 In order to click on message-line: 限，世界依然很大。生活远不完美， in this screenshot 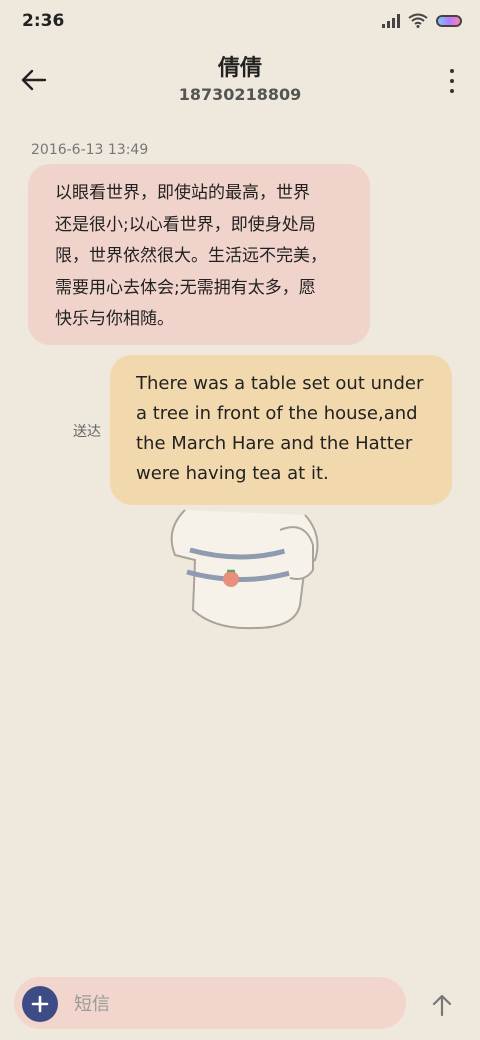, I will do `click(191, 256)`.